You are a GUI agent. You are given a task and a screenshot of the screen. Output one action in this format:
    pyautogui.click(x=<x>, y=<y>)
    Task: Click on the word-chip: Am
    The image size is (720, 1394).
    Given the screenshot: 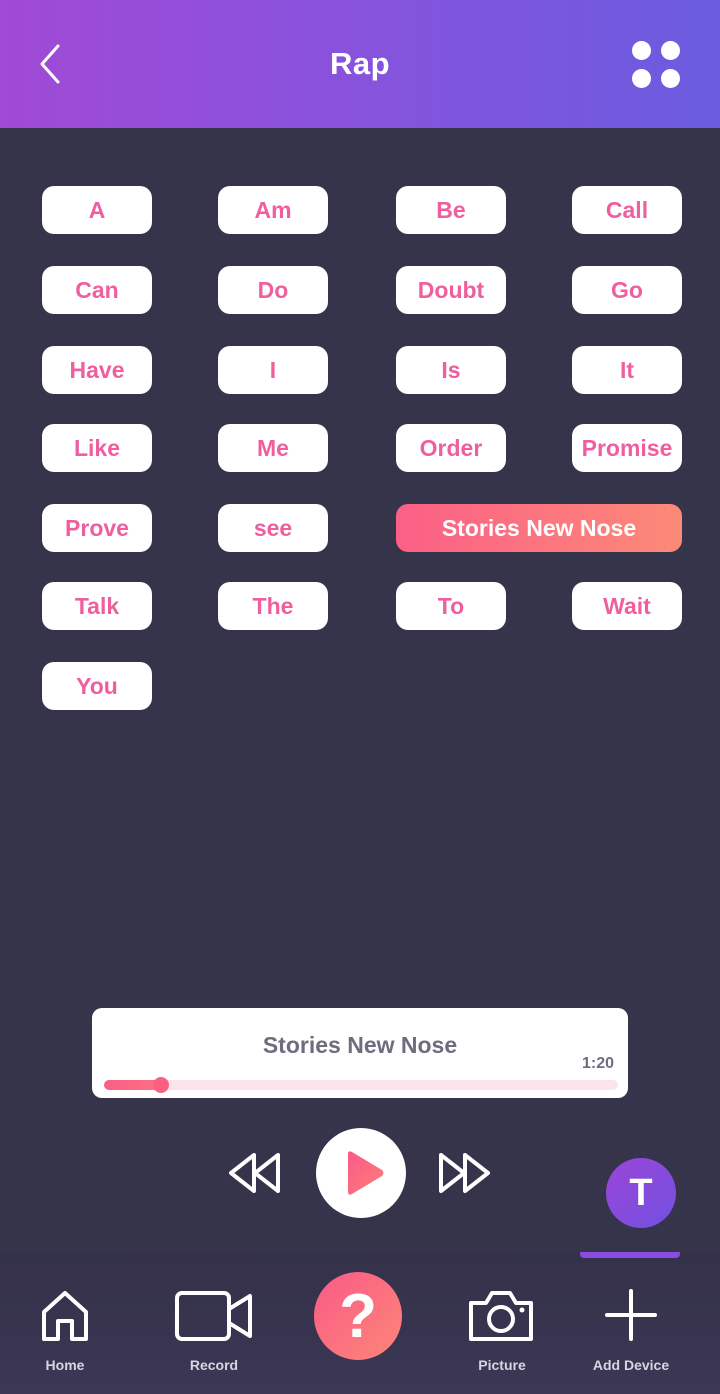 What is the action you would take?
    pyautogui.click(x=273, y=210)
    